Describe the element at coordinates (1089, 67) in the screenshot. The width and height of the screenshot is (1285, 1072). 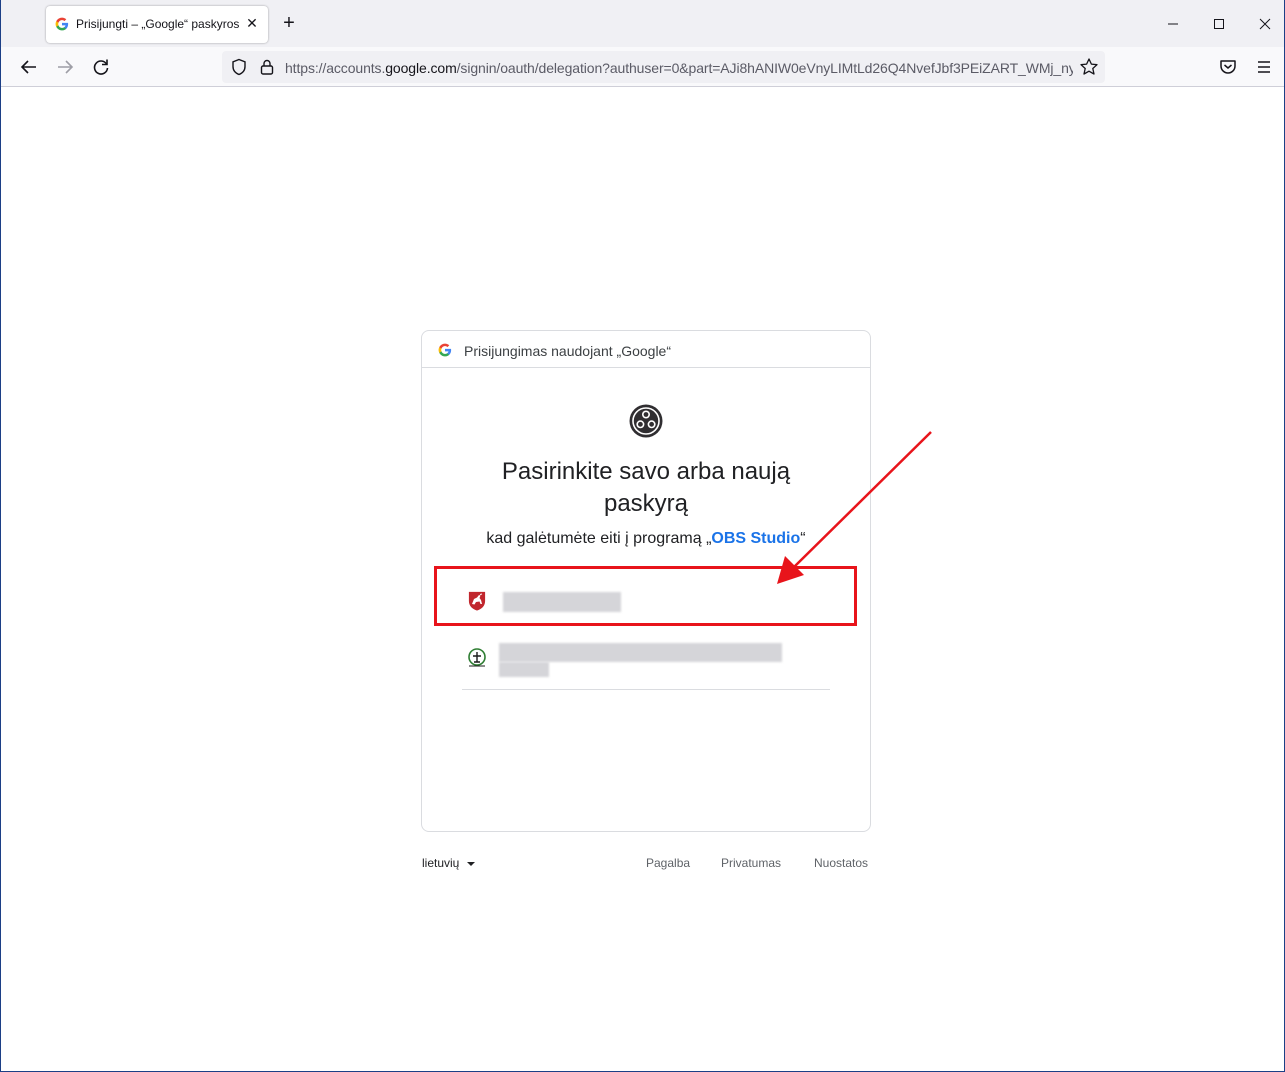
I see `bookmark-star-icon` at that location.